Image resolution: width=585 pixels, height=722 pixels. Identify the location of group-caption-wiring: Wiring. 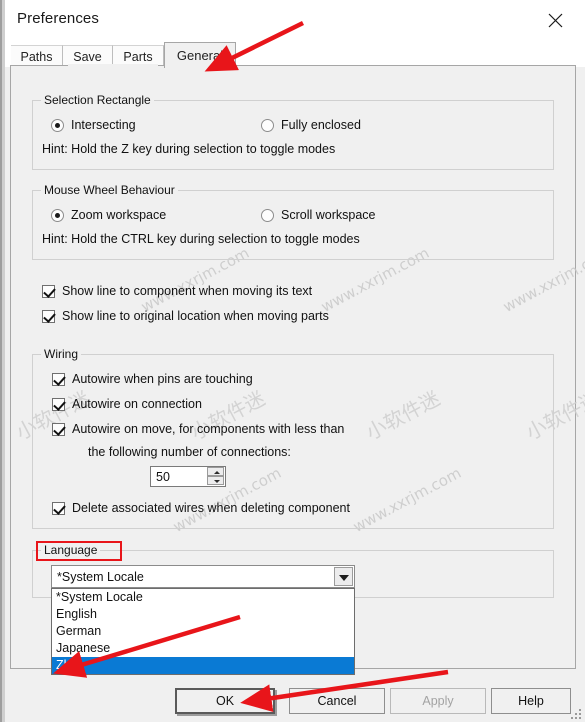
(61, 354).